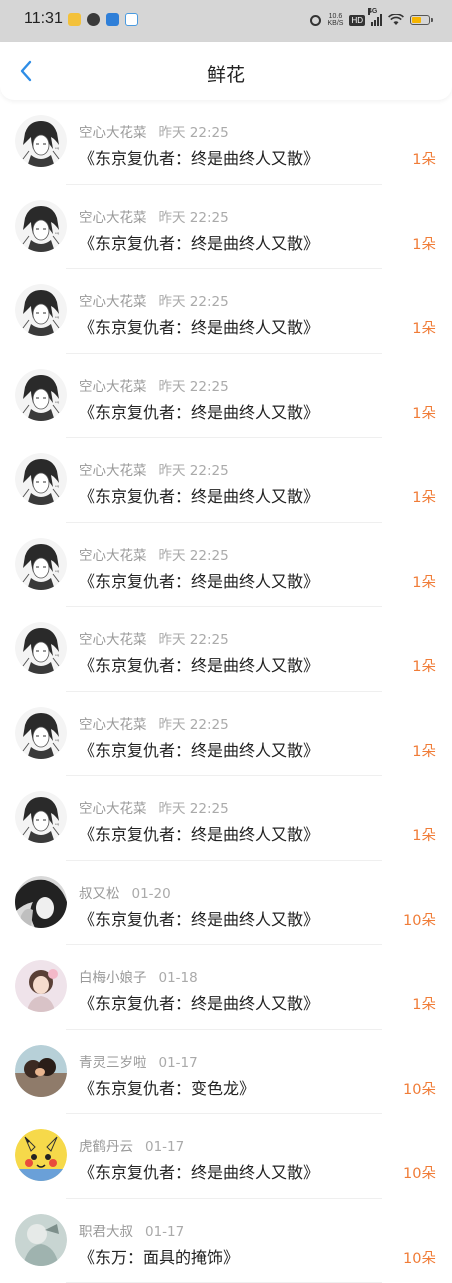  I want to click on sender-name: 叔又松, so click(99, 894).